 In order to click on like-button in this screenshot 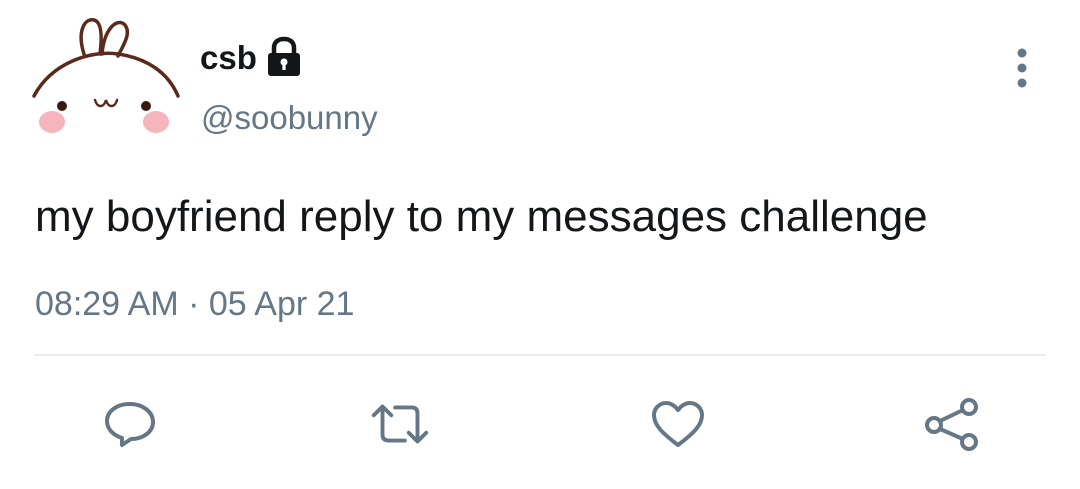, I will do `click(678, 424)`.